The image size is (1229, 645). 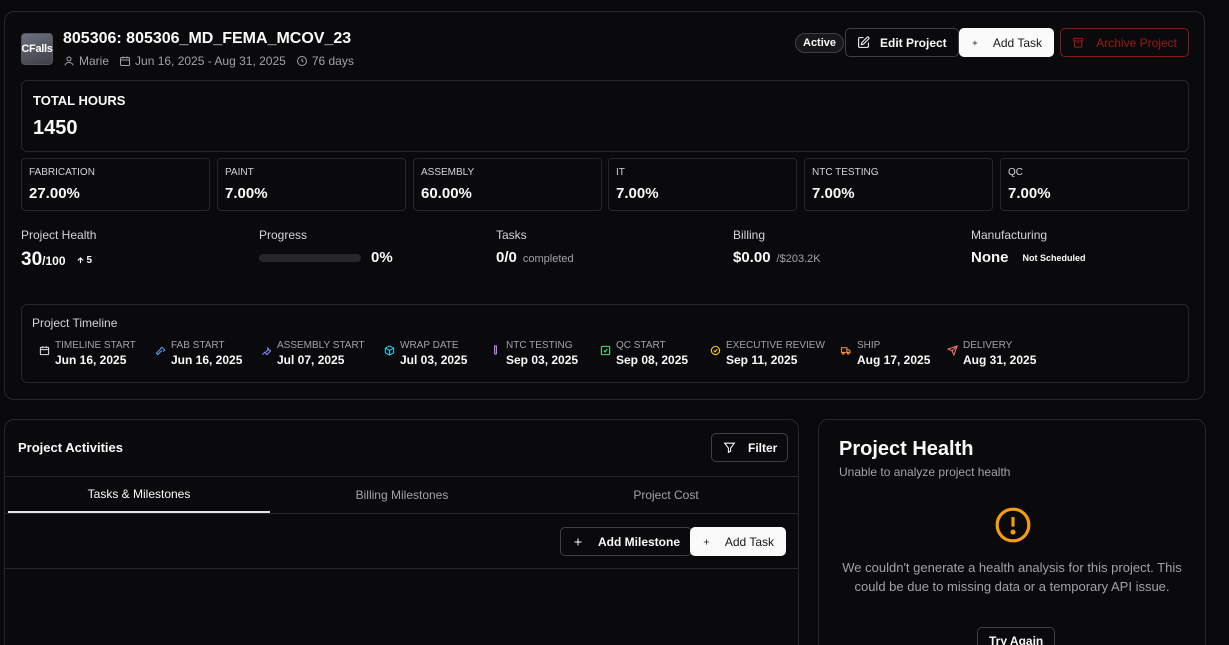 I want to click on truck-icon, so click(x=845, y=351).